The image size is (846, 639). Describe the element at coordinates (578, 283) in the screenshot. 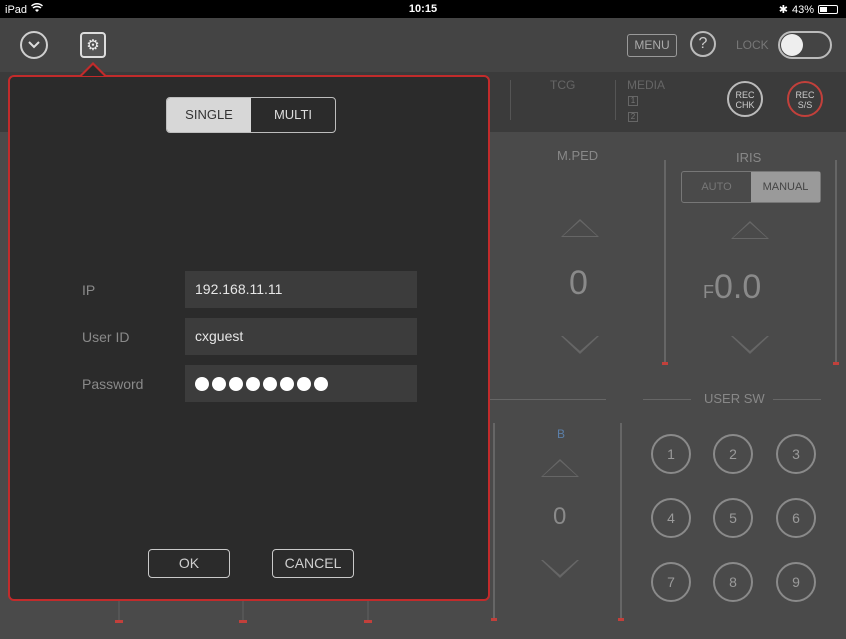

I see `mped-value: 0` at that location.